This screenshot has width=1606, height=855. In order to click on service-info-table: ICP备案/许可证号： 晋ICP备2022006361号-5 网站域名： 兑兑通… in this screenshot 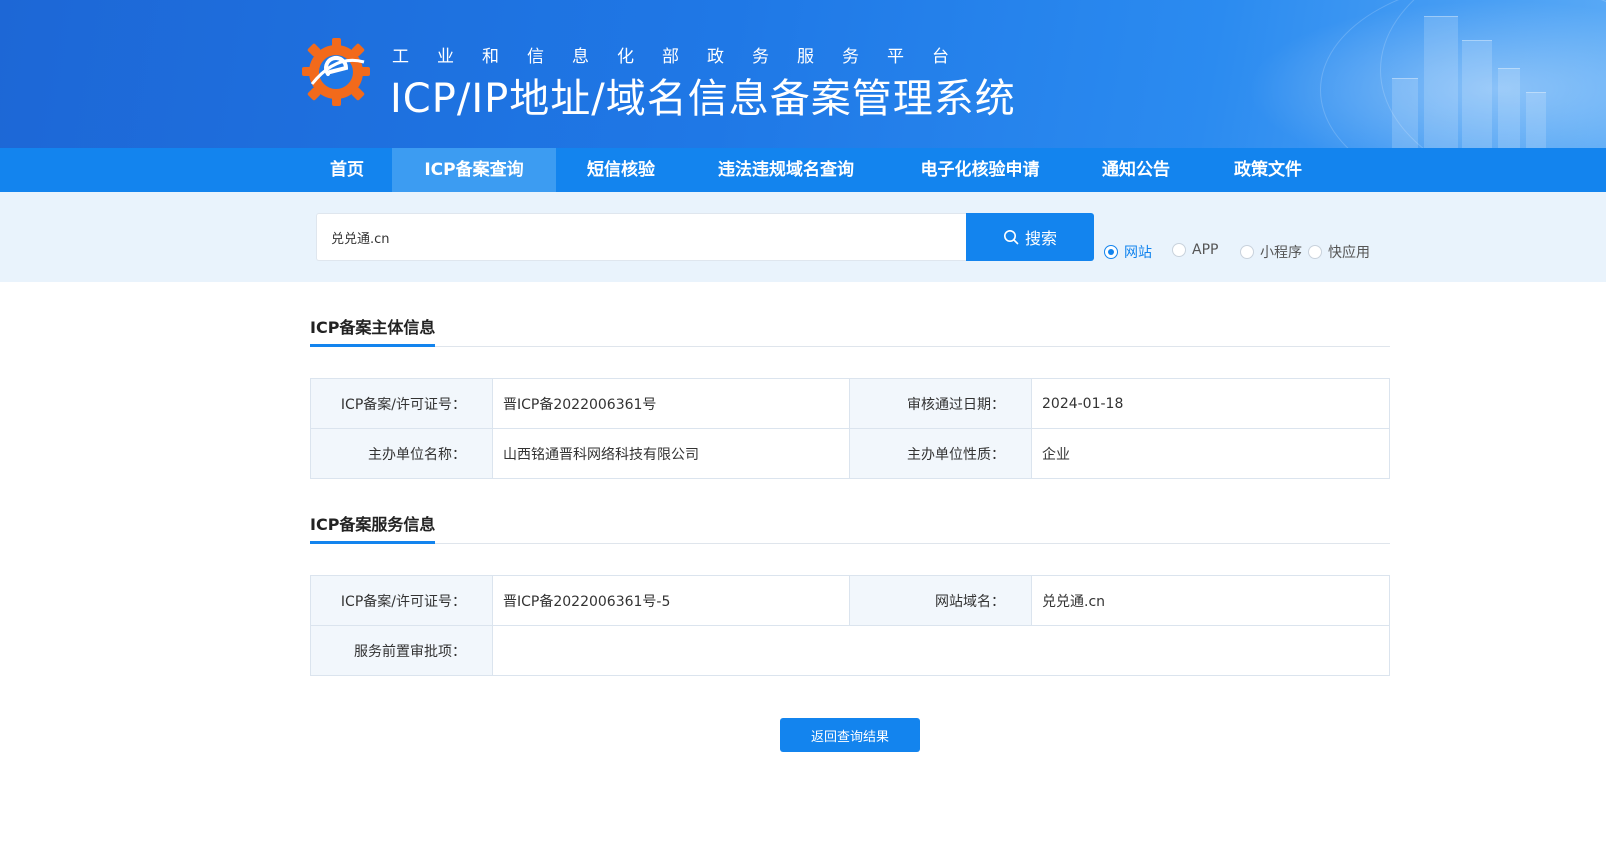, I will do `click(850, 625)`.